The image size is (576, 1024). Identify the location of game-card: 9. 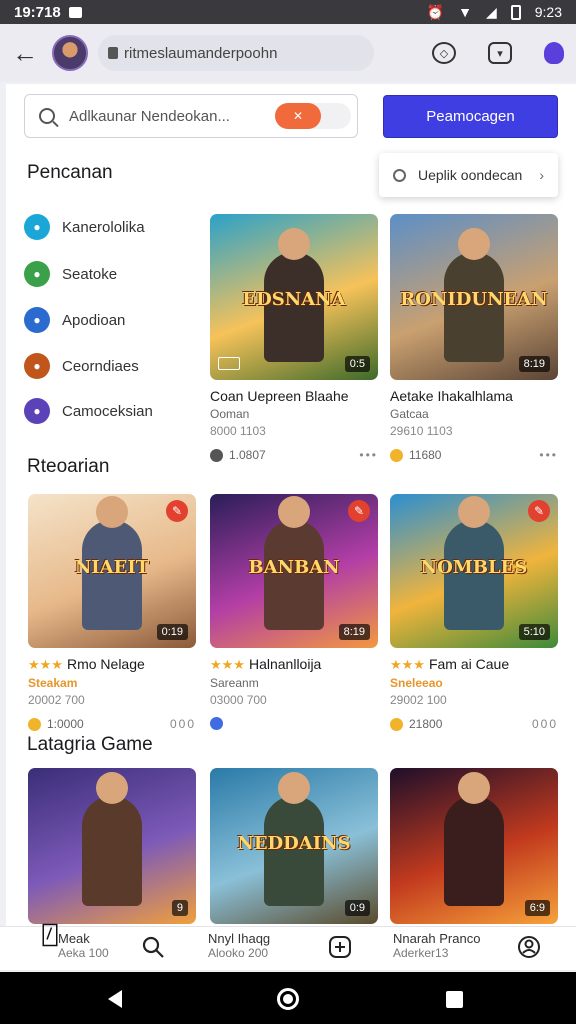
(112, 846).